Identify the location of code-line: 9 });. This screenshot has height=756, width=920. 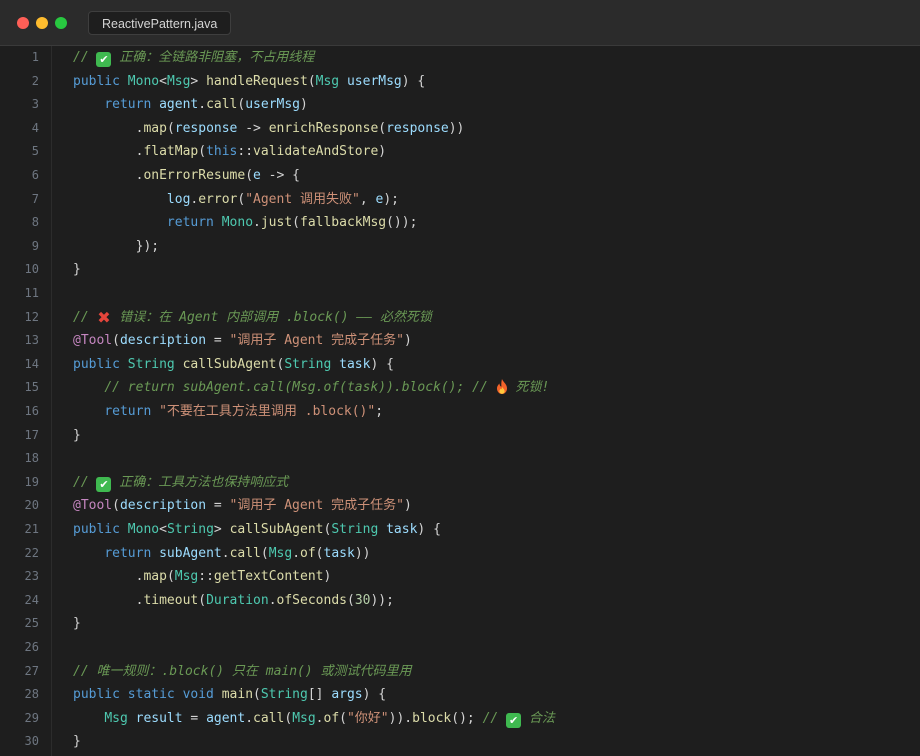
(460, 247).